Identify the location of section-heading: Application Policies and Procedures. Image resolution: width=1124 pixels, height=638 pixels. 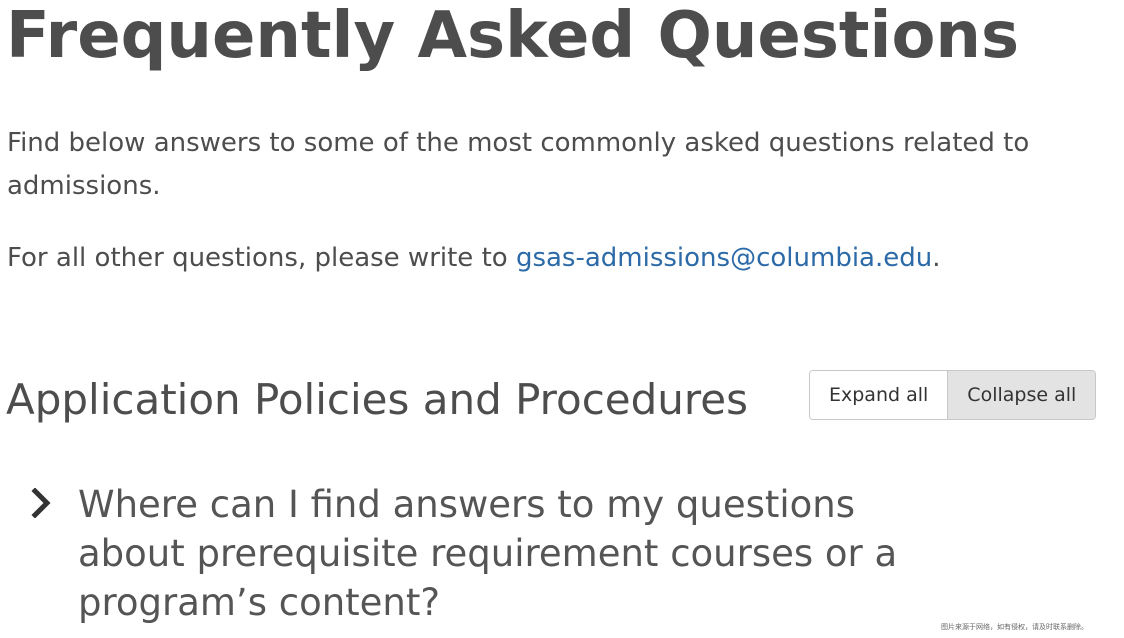
(377, 399).